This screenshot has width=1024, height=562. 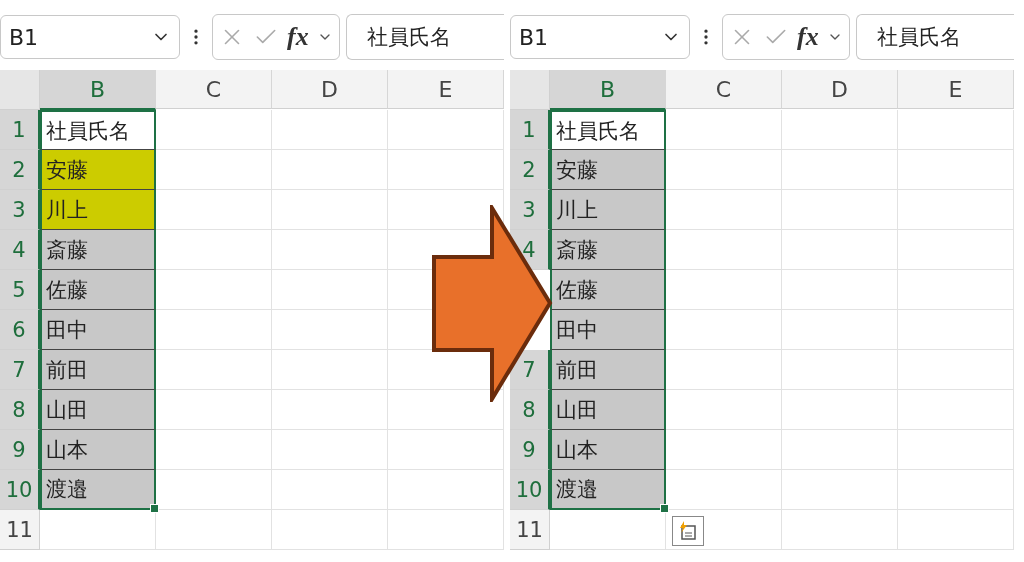 I want to click on flash-fill-button, so click(x=688, y=531).